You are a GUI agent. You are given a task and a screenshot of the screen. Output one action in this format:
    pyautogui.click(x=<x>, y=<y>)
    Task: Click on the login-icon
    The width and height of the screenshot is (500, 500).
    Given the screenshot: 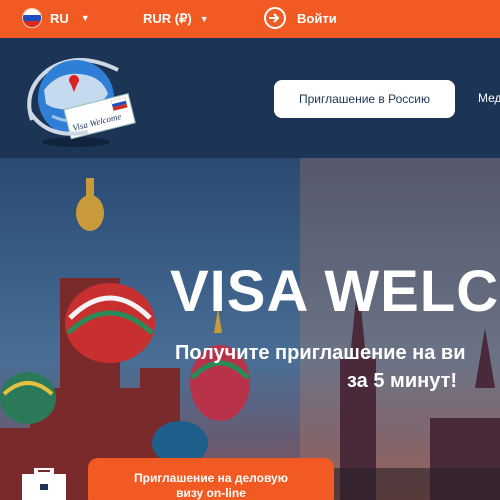 What is the action you would take?
    pyautogui.click(x=275, y=18)
    